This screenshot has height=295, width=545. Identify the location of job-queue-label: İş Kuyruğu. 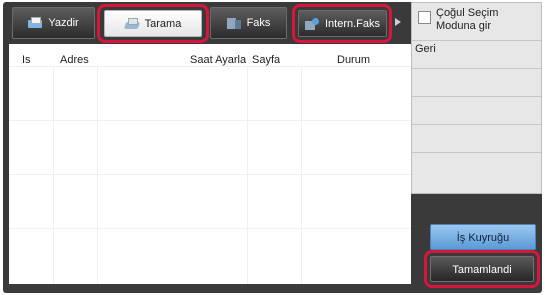
(483, 238).